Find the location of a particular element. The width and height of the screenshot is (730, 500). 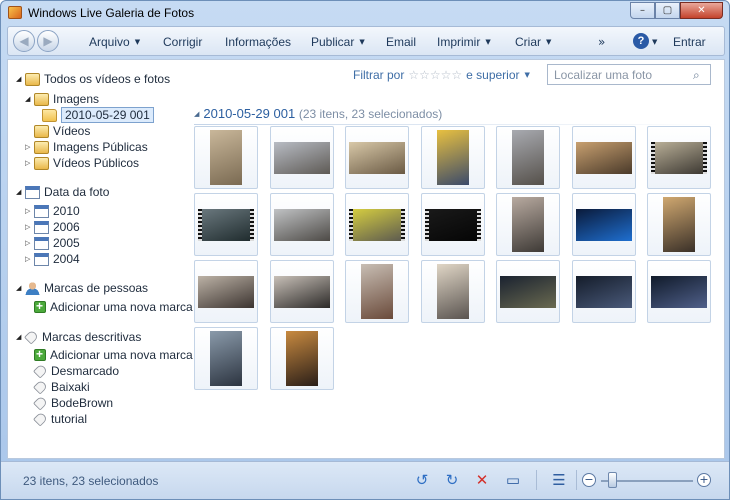

zoom-slider-thumb is located at coordinates (613, 480).